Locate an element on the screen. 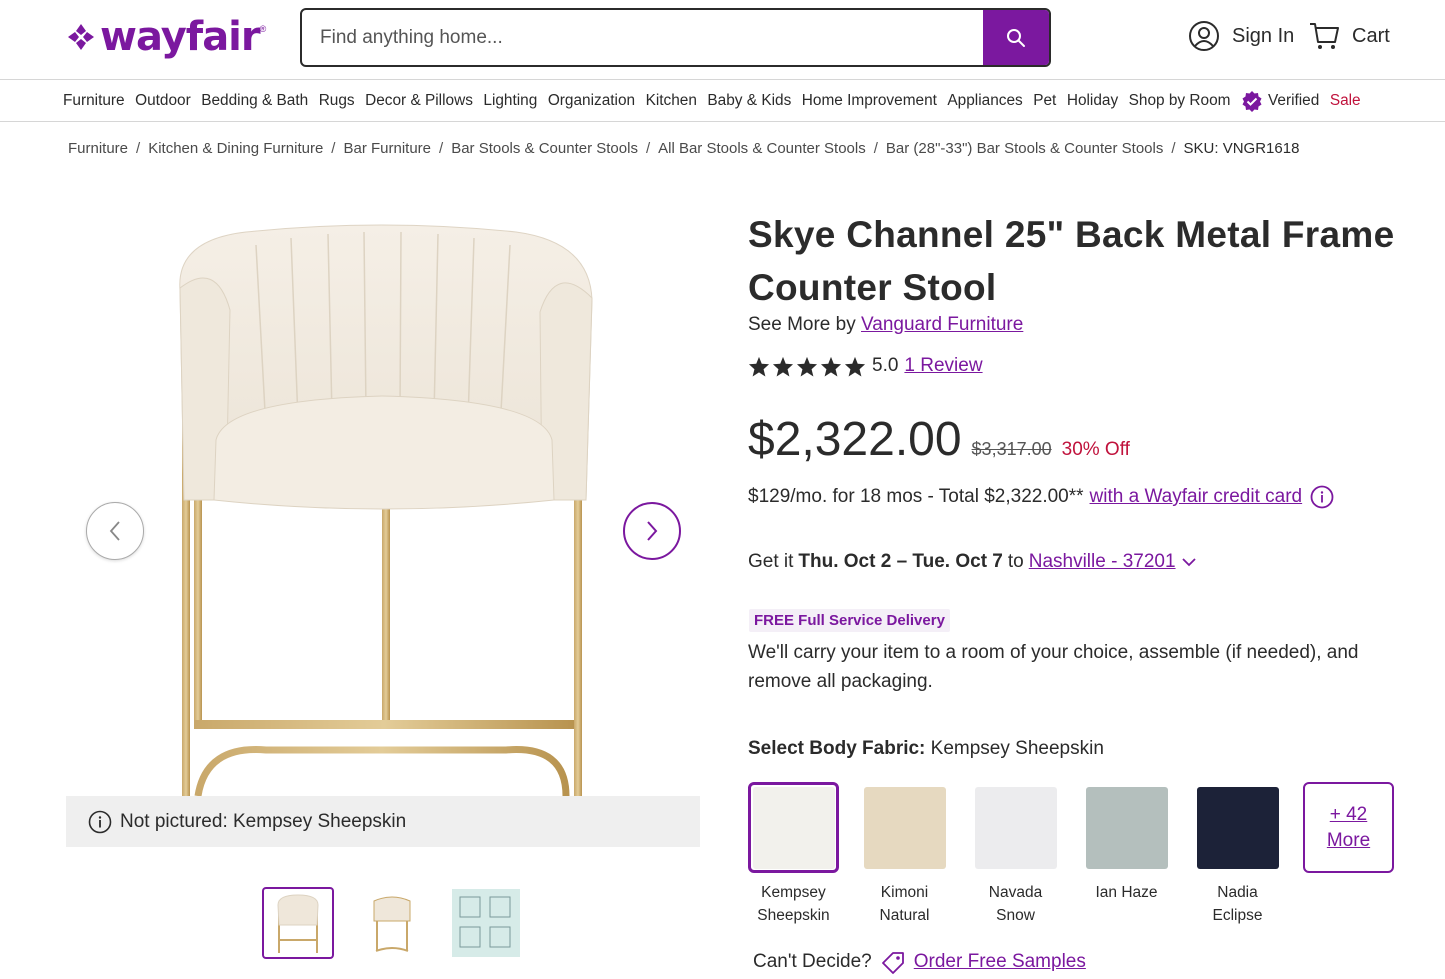  search-icon is located at coordinates (1016, 37).